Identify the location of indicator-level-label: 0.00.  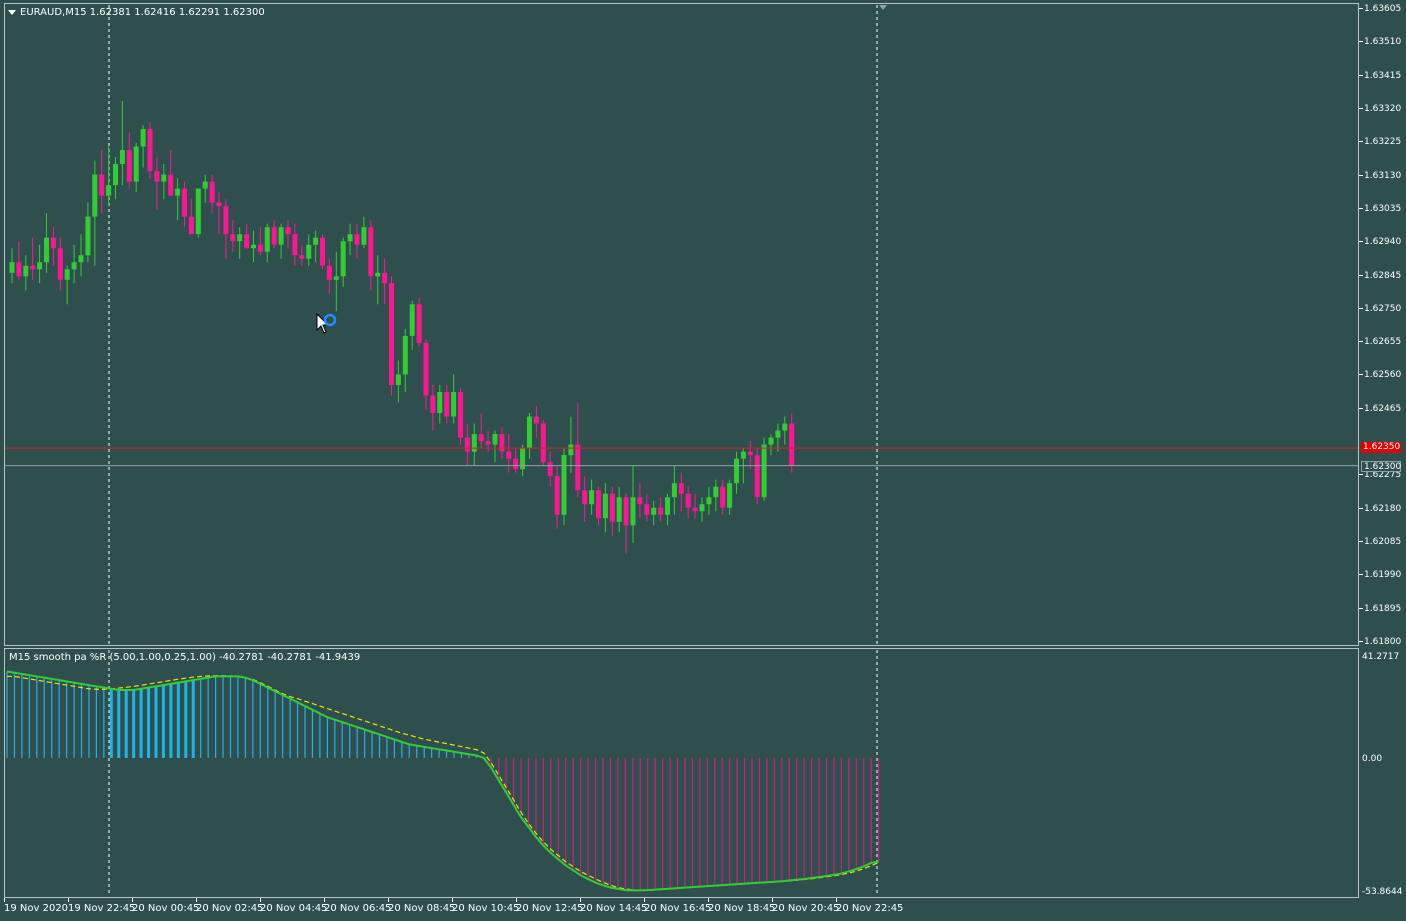
(1372, 758).